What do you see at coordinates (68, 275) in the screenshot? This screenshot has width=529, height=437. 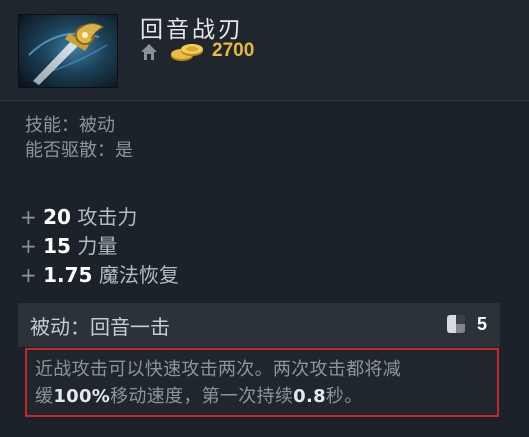 I see `stat-value: 1.75` at bounding box center [68, 275].